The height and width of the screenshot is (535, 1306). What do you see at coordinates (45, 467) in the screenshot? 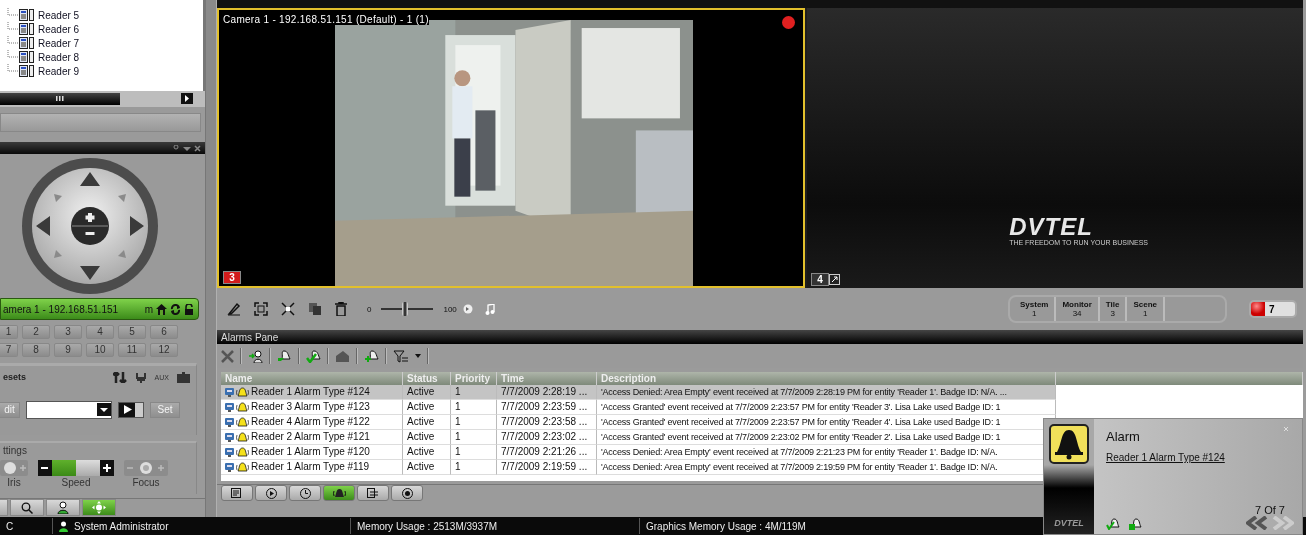
I see `minus-icon` at bounding box center [45, 467].